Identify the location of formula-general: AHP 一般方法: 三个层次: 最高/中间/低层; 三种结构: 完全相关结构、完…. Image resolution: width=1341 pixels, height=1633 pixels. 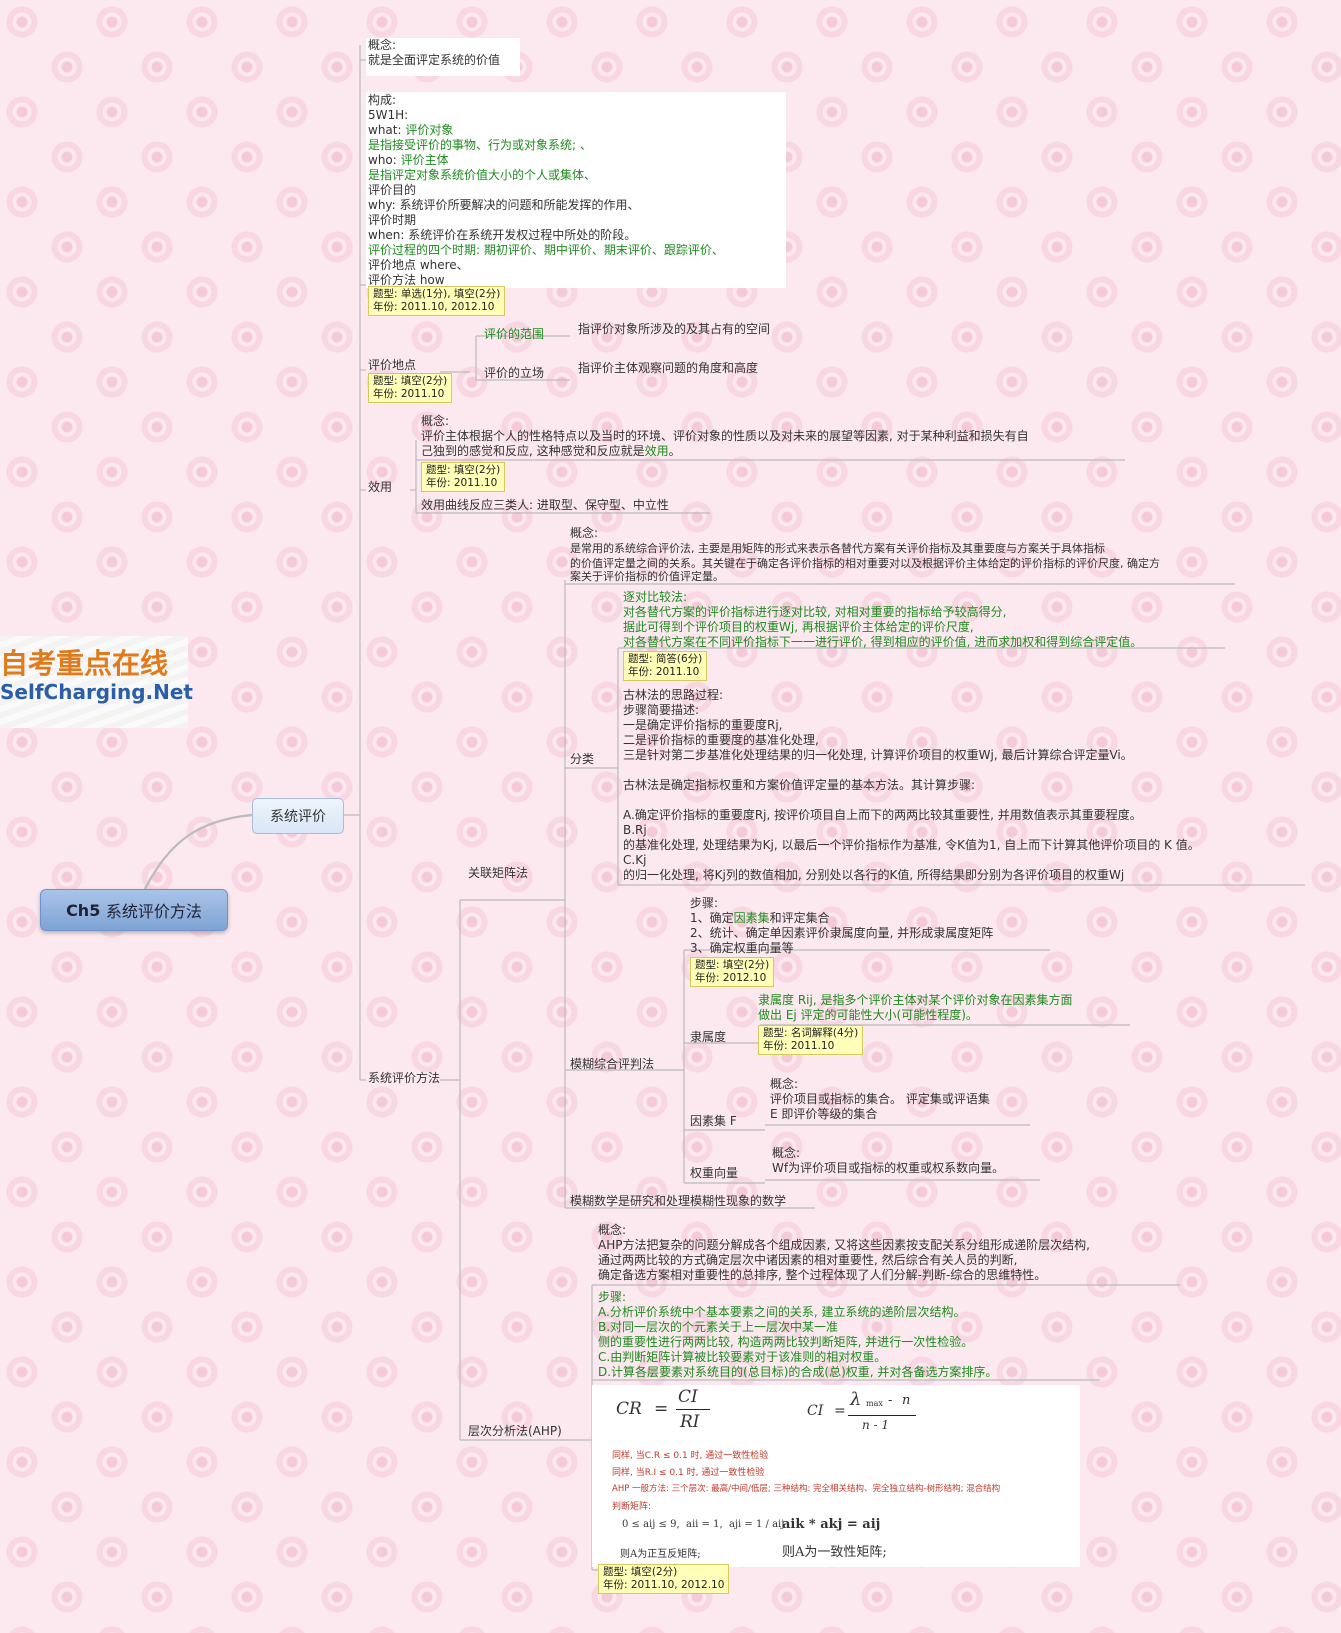
(806, 1489).